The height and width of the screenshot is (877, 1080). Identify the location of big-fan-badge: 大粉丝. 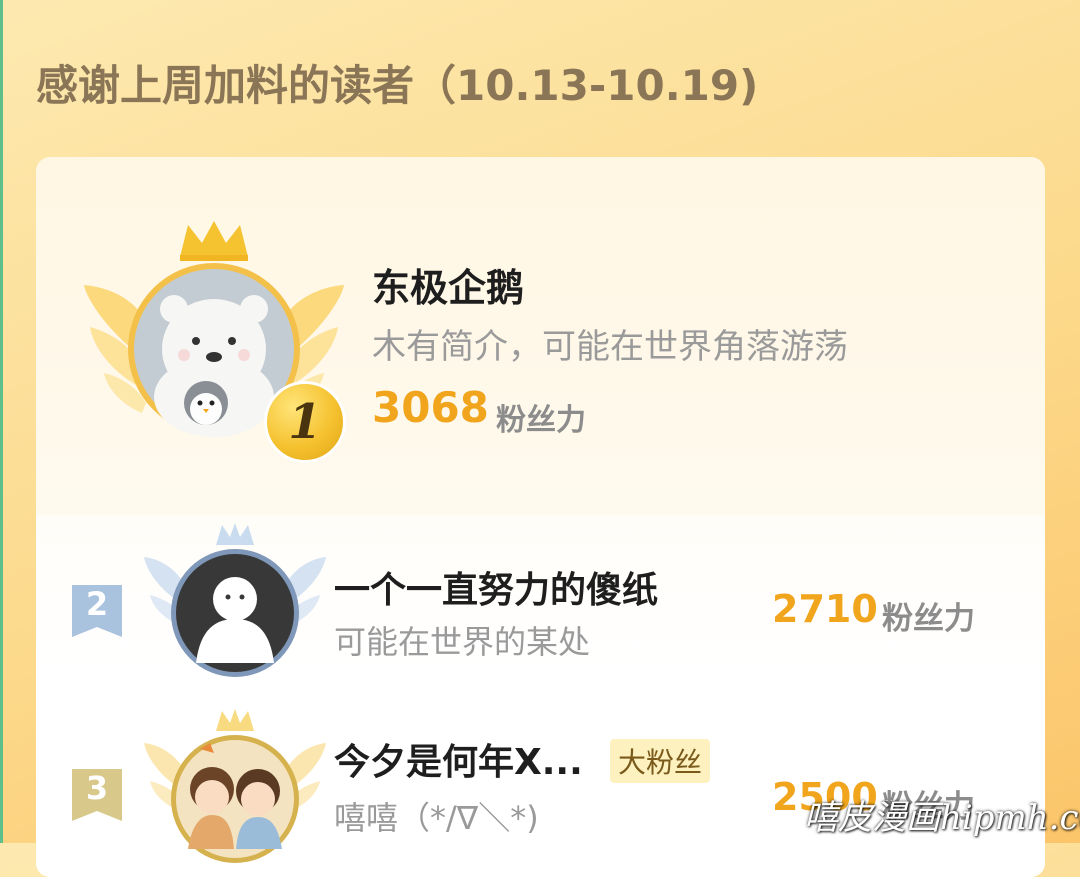
(660, 761).